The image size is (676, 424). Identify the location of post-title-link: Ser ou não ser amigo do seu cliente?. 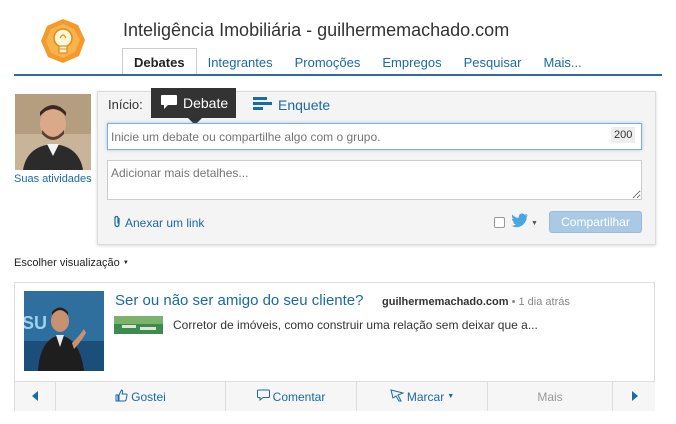
(239, 300).